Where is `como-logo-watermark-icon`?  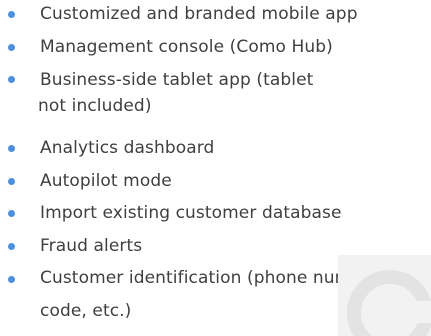
como-logo-watermark-icon is located at coordinates (384, 295).